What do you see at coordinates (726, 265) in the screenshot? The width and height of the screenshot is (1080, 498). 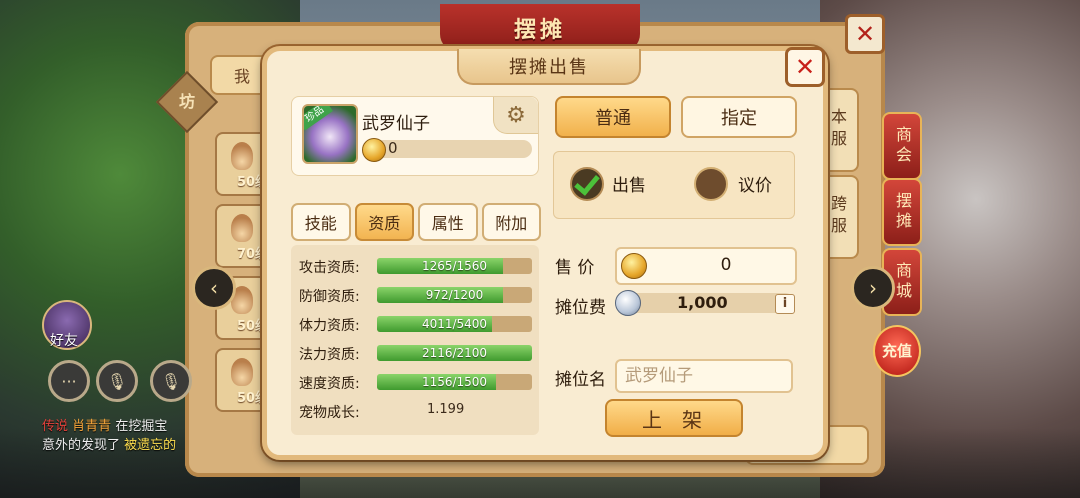 I see `price-value: 0` at bounding box center [726, 265].